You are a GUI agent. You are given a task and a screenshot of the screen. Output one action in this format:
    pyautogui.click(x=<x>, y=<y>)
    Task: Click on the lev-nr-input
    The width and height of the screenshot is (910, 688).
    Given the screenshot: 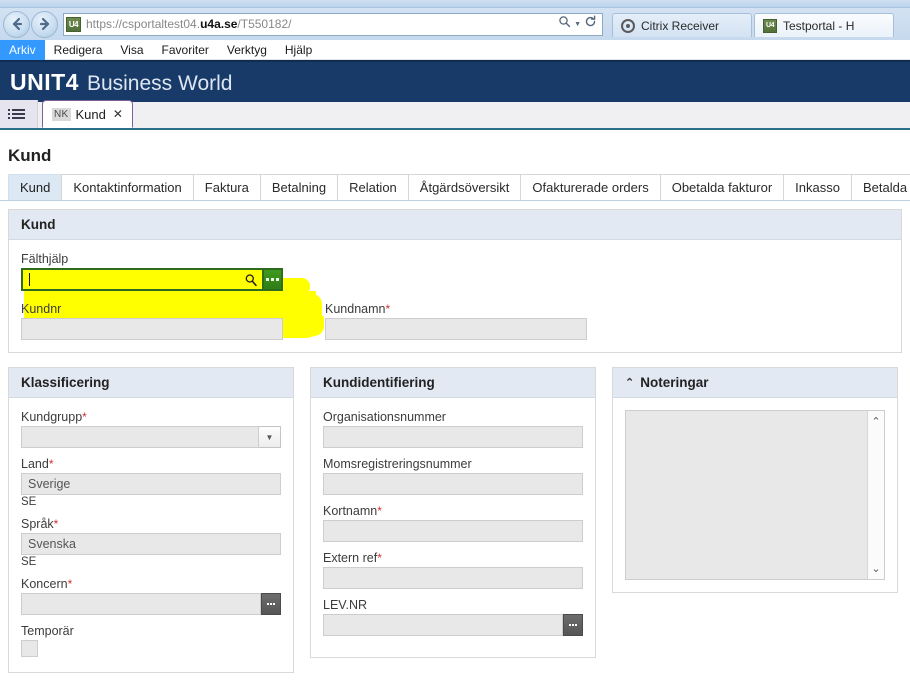 What is the action you would take?
    pyautogui.click(x=443, y=625)
    